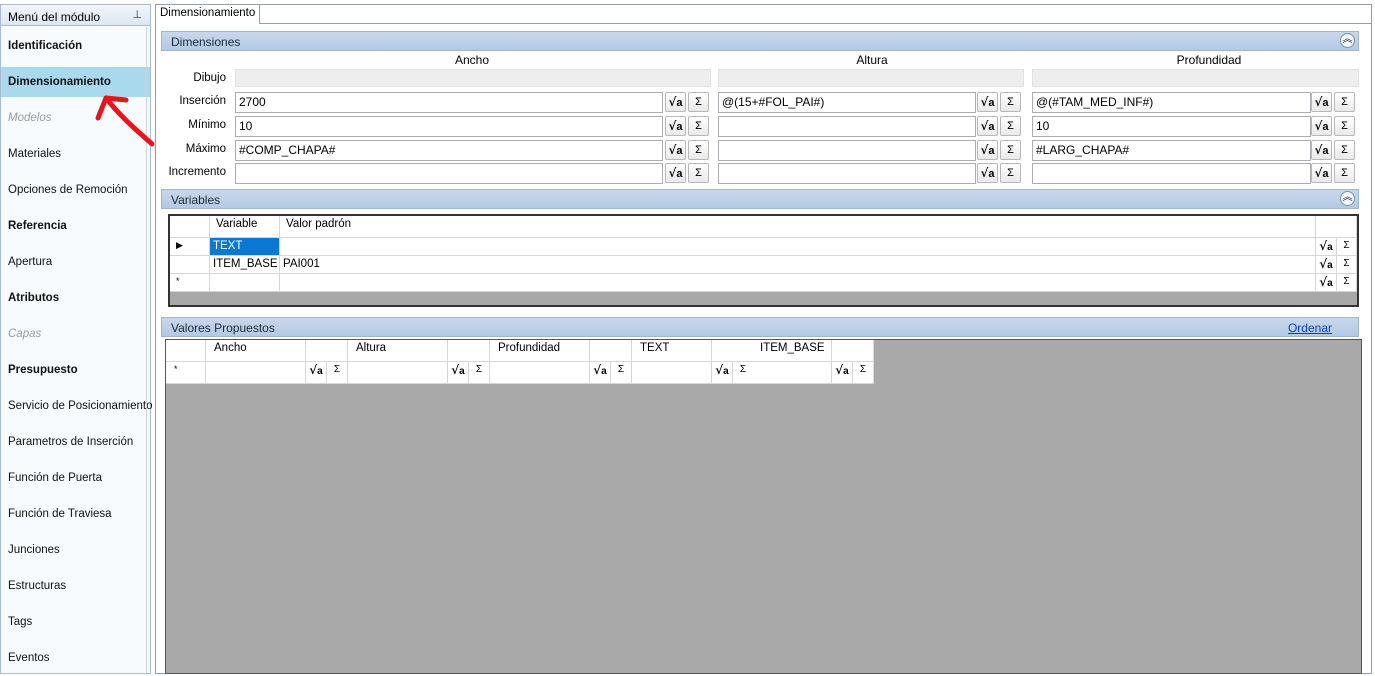 The width and height of the screenshot is (1375, 676). Describe the element at coordinates (75, 658) in the screenshot. I see `sidebar-item-eventos: Eventos` at that location.